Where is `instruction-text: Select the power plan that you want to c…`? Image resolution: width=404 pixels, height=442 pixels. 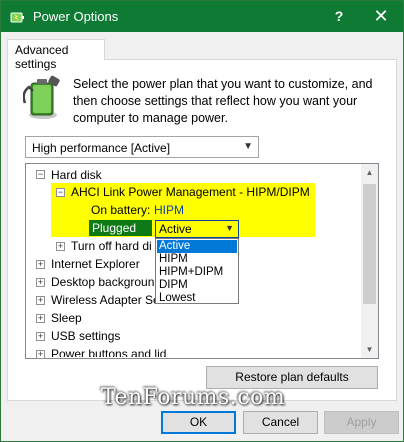 instruction-text: Select the power plan that you want to c… is located at coordinates (223, 101).